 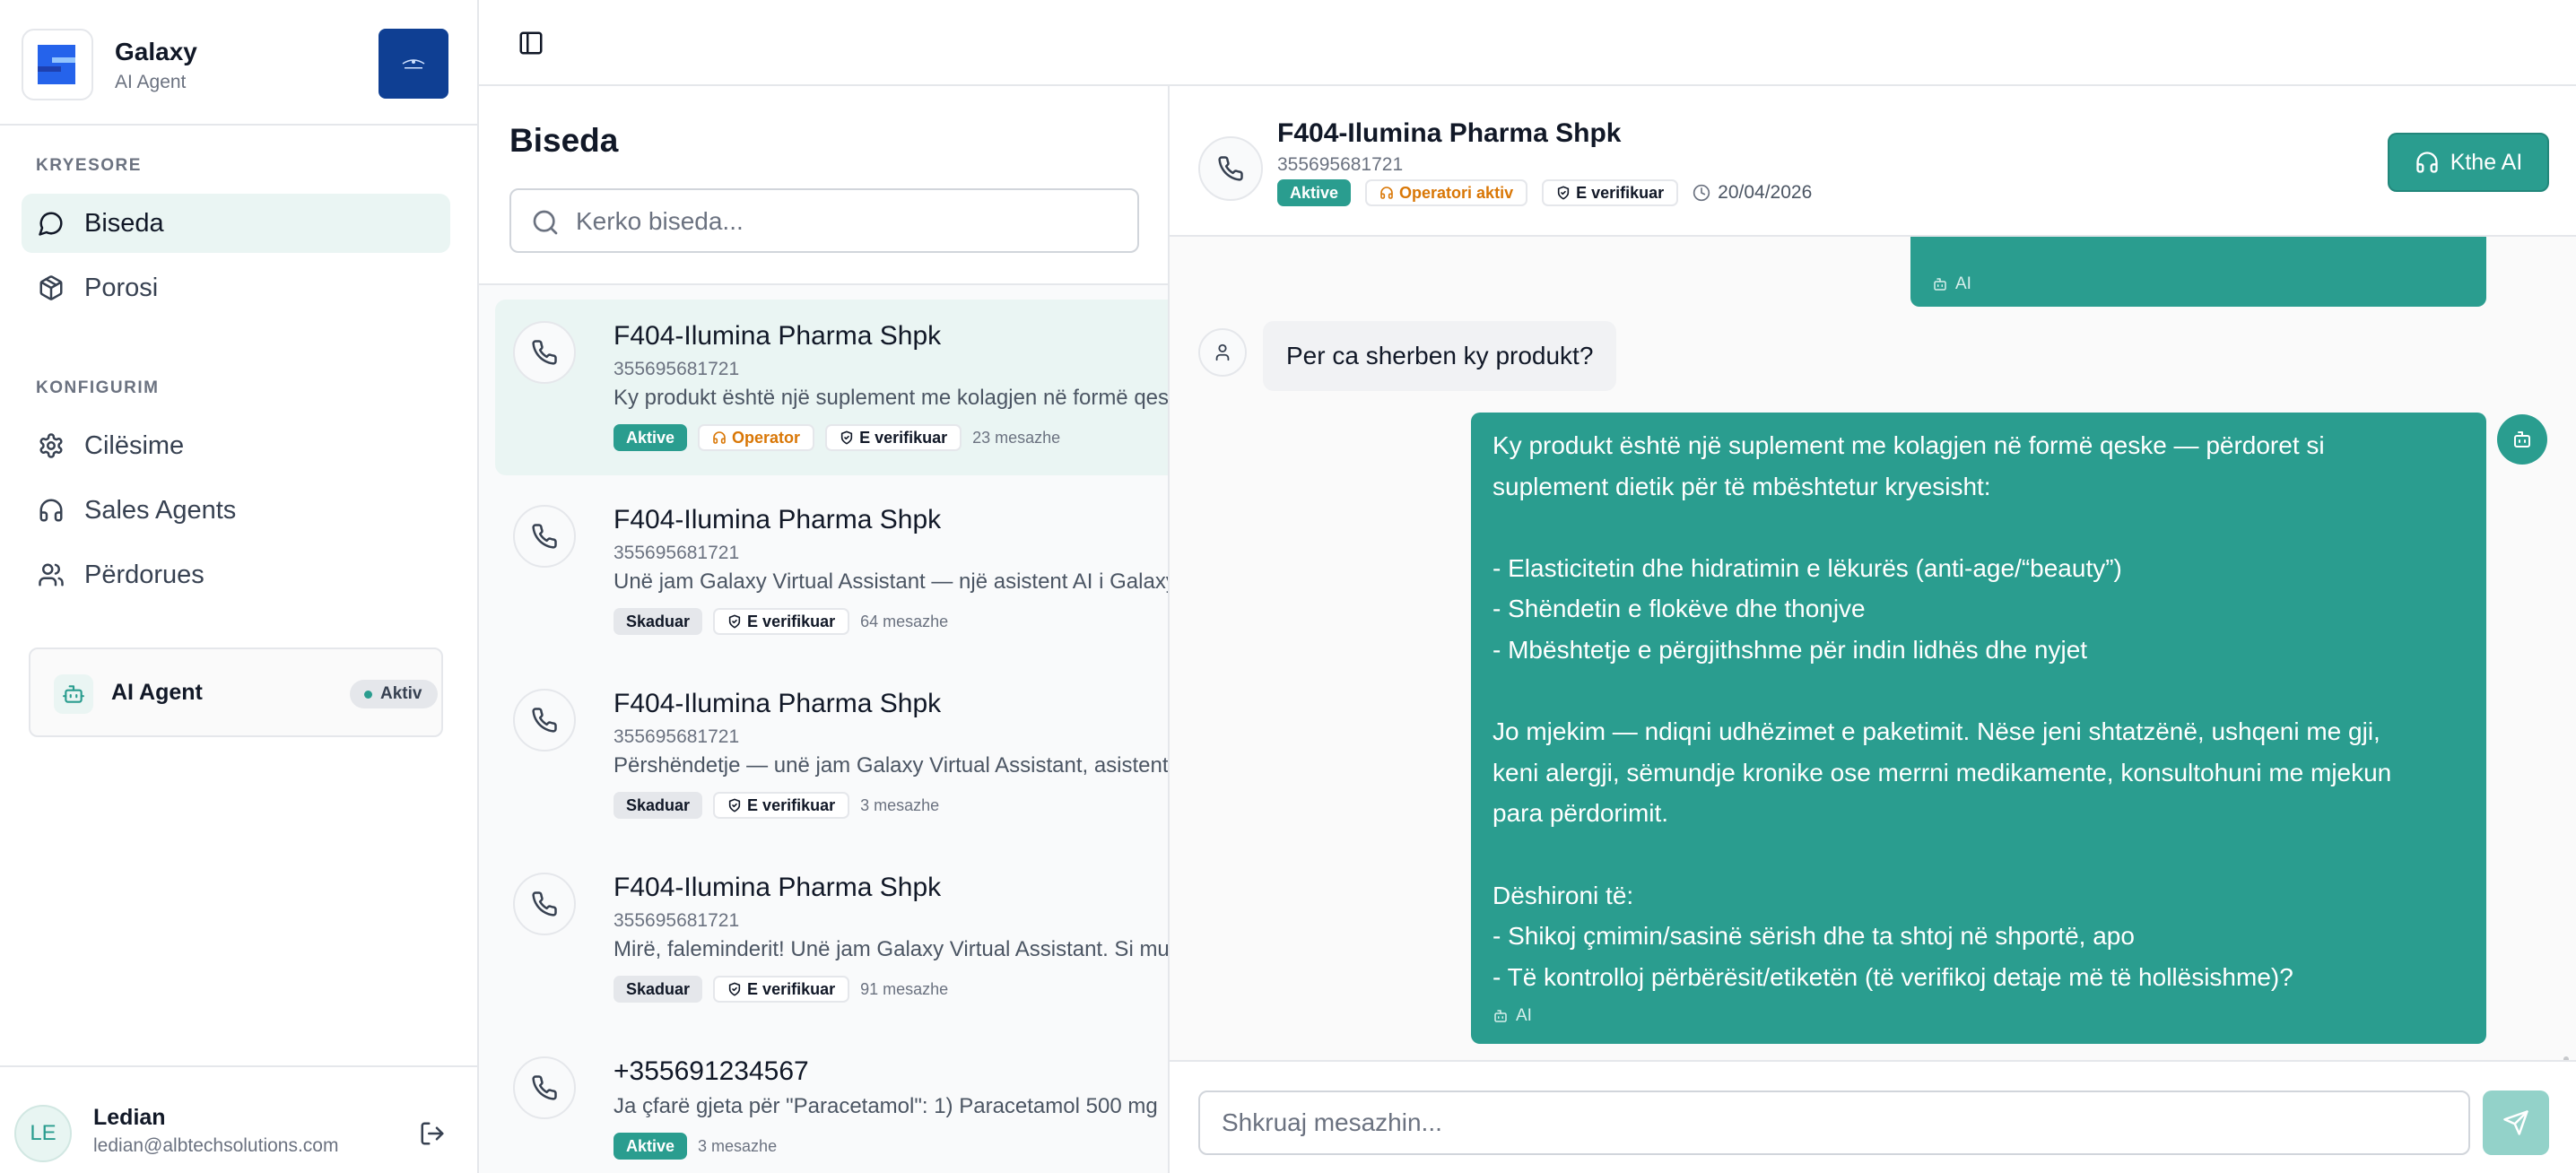 What do you see at coordinates (1456, 193) in the screenshot?
I see `operator-label: Operatori aktiv` at bounding box center [1456, 193].